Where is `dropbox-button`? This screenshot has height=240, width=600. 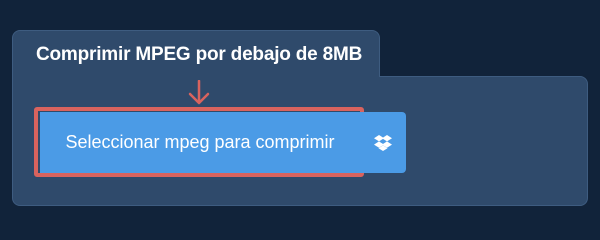 dropbox-button is located at coordinates (383, 142).